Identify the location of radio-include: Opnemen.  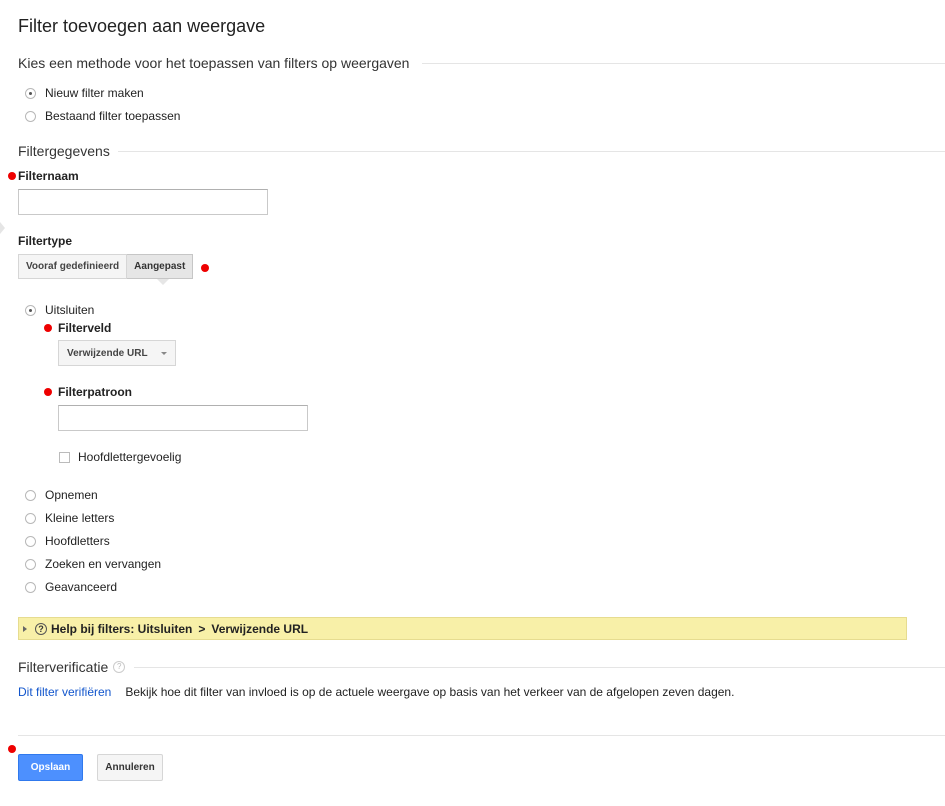
(61, 495).